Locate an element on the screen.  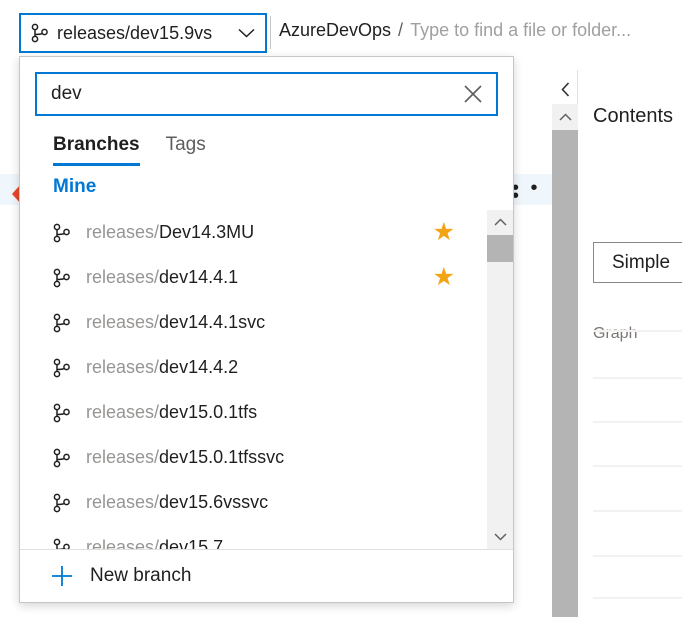
dropdown-tabs: Branches Tags is located at coordinates (283, 150).